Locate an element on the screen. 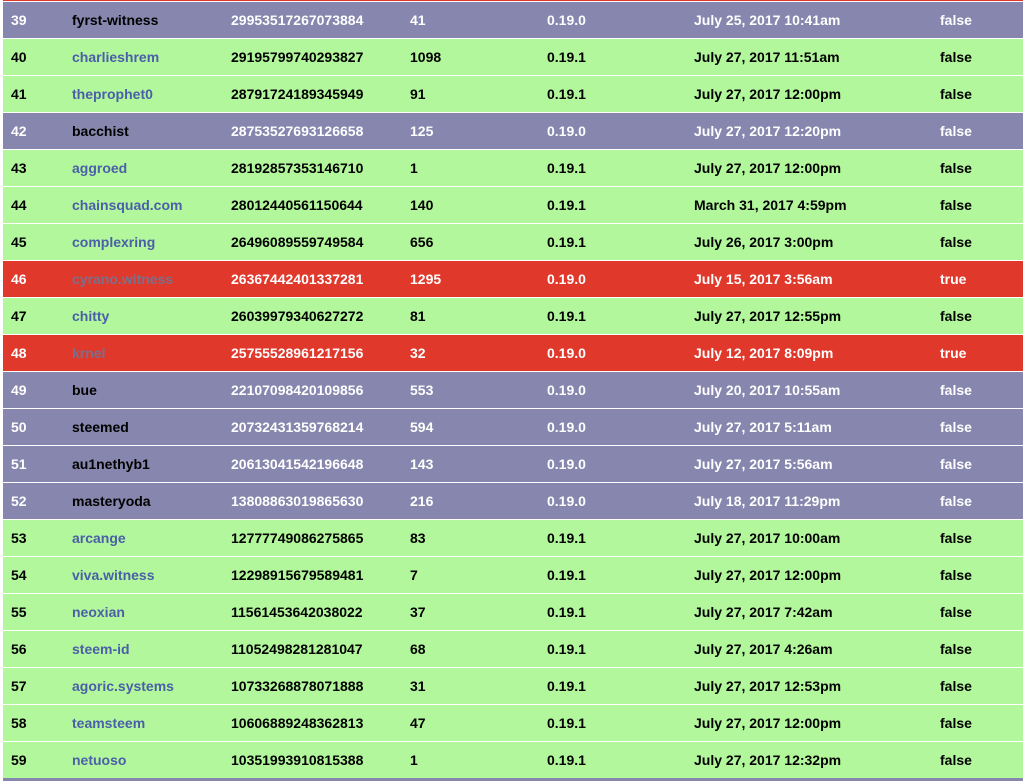 Image resolution: width=1024 pixels, height=781 pixels. witness-name-cell: bacchist is located at coordinates (100, 131).